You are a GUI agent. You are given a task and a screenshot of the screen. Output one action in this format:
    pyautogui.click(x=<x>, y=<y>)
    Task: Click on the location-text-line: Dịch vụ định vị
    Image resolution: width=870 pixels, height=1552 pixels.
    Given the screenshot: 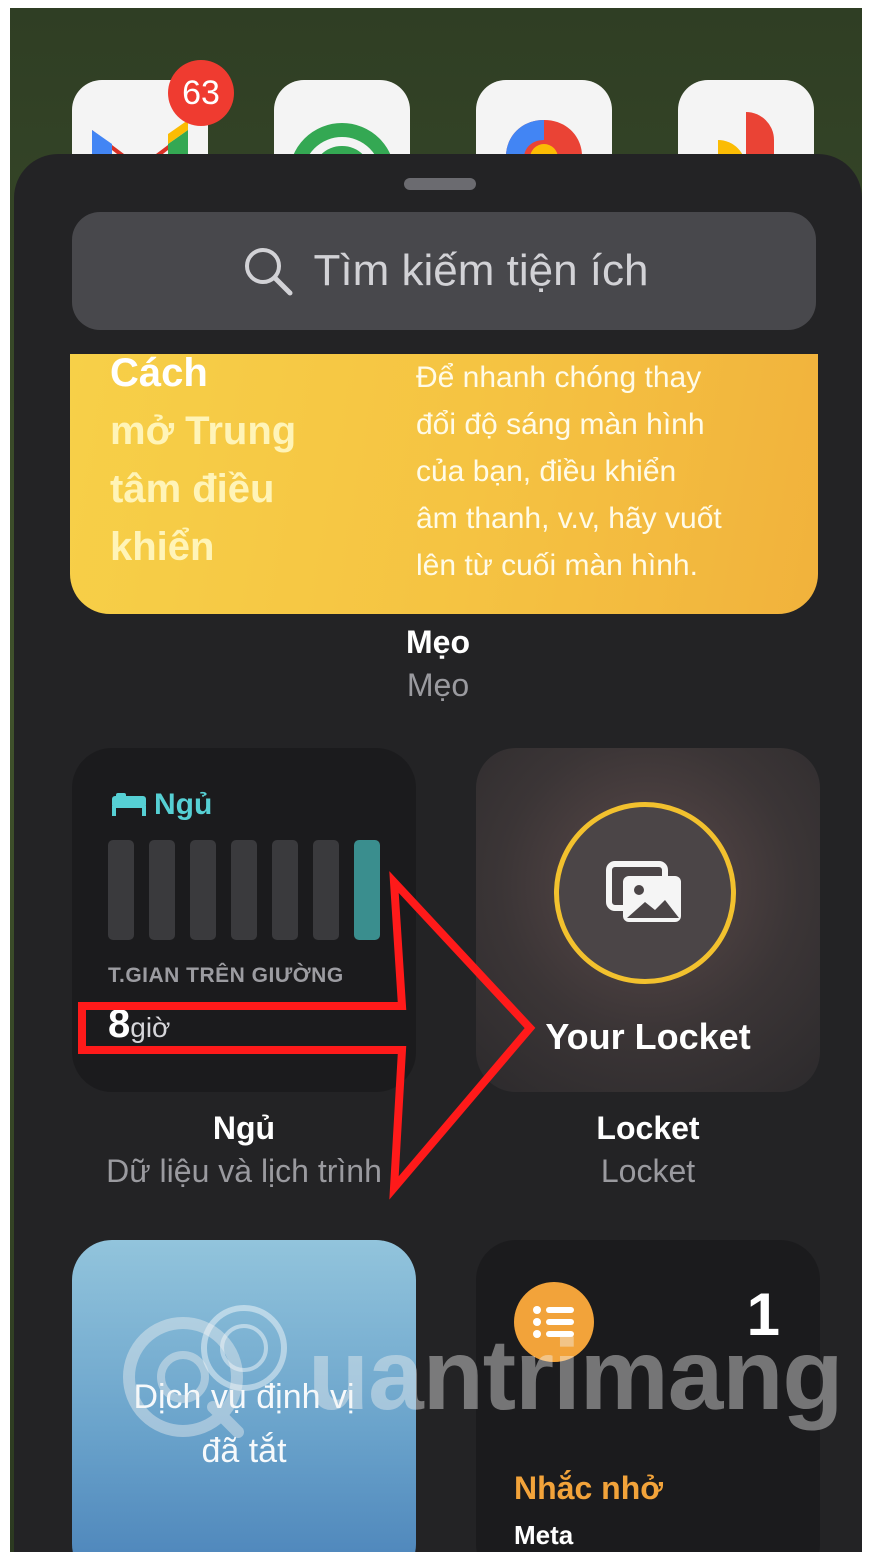 What is the action you would take?
    pyautogui.click(x=244, y=1397)
    